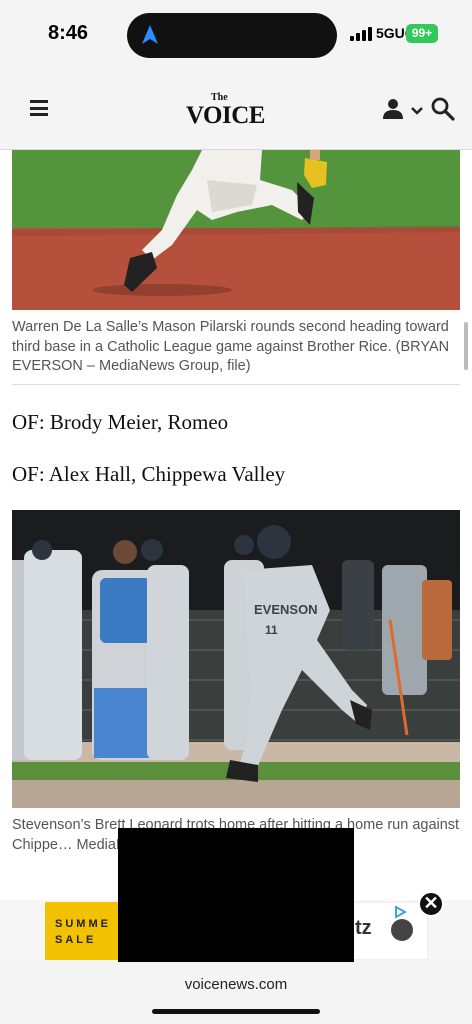 The height and width of the screenshot is (1024, 472). I want to click on status-bar: 8:46 5GUC 99+, so click(236, 35).